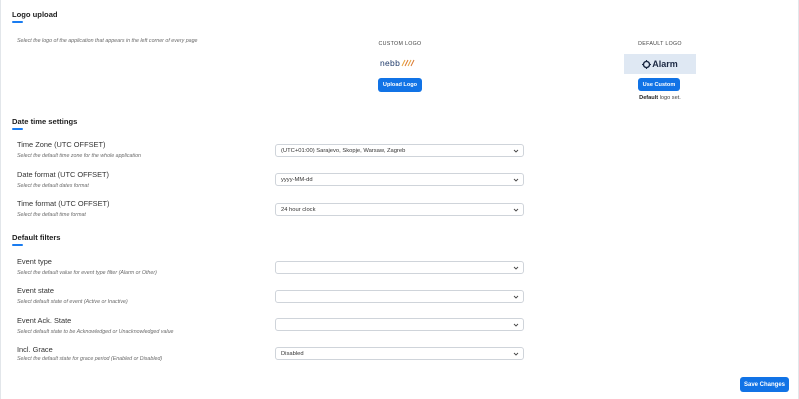  I want to click on custom-logo: nebb, so click(397, 63).